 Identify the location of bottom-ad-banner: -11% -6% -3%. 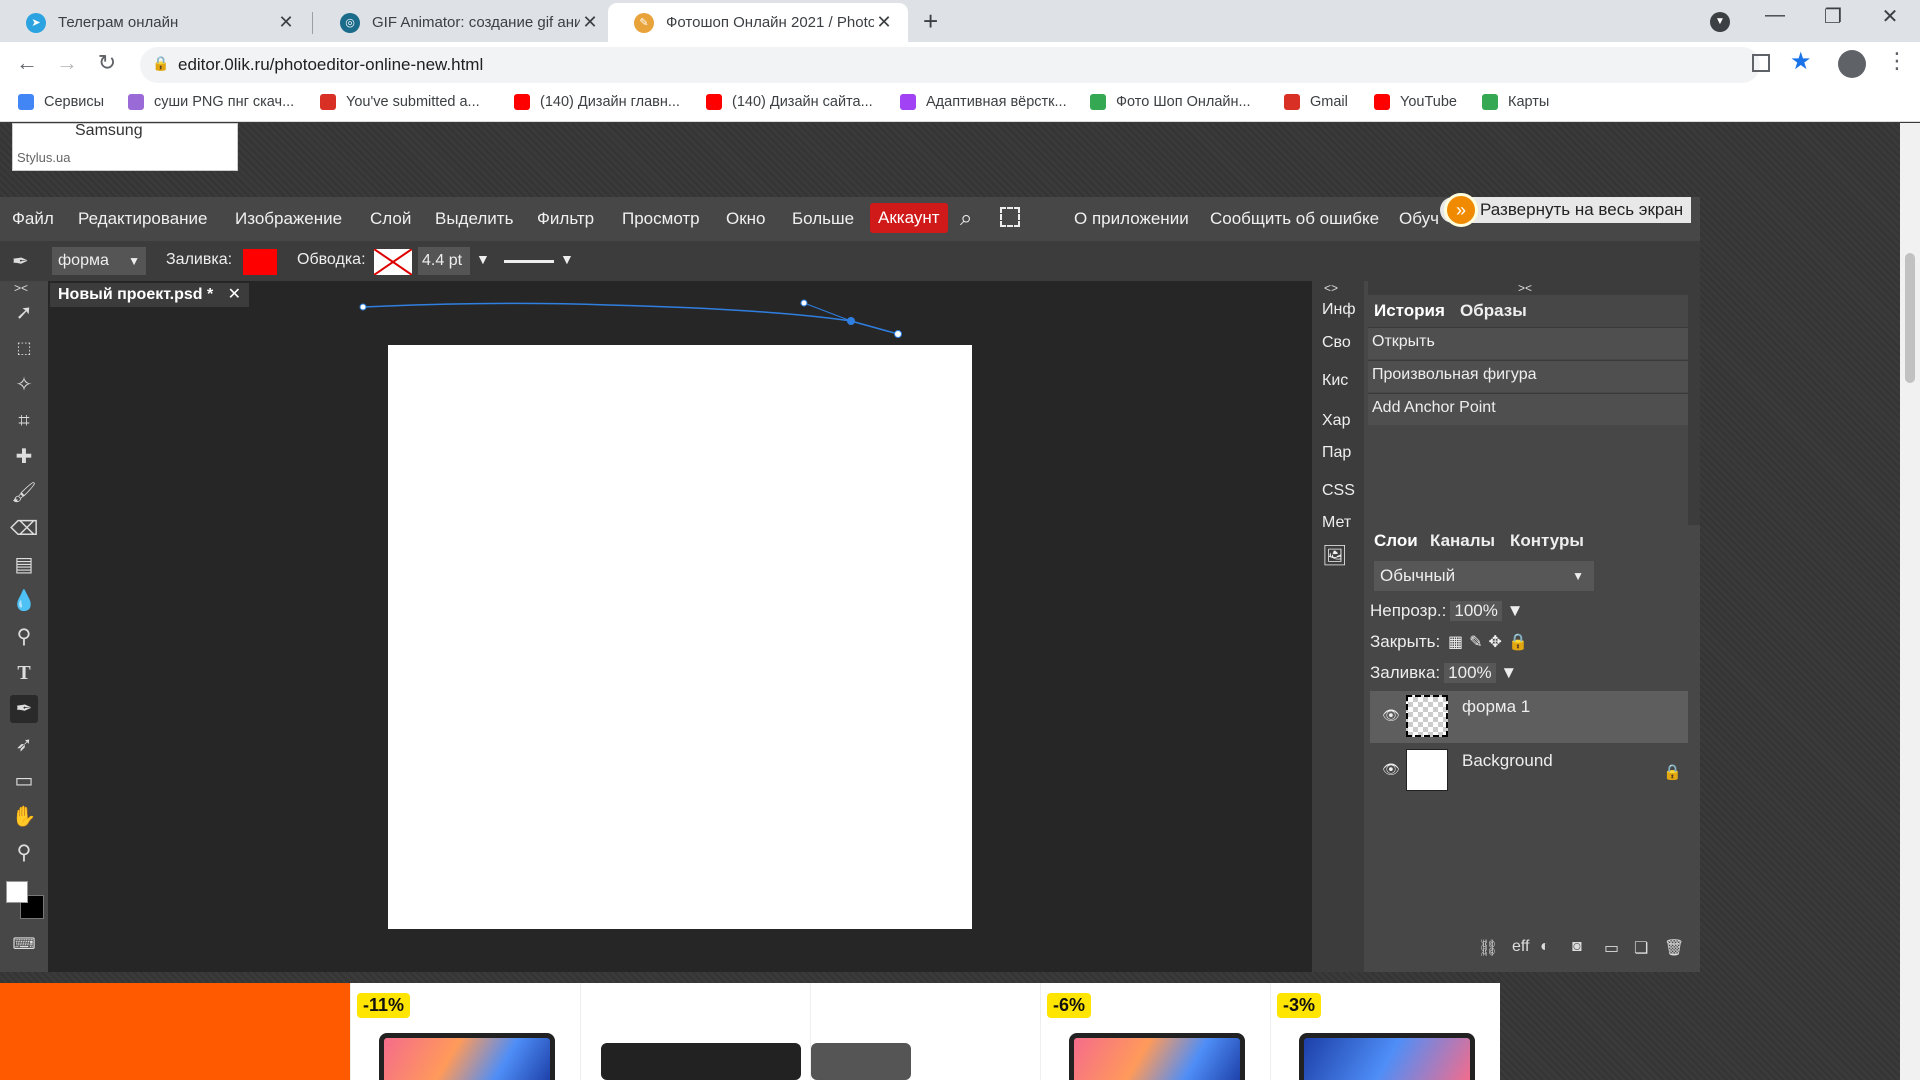
(750, 1031).